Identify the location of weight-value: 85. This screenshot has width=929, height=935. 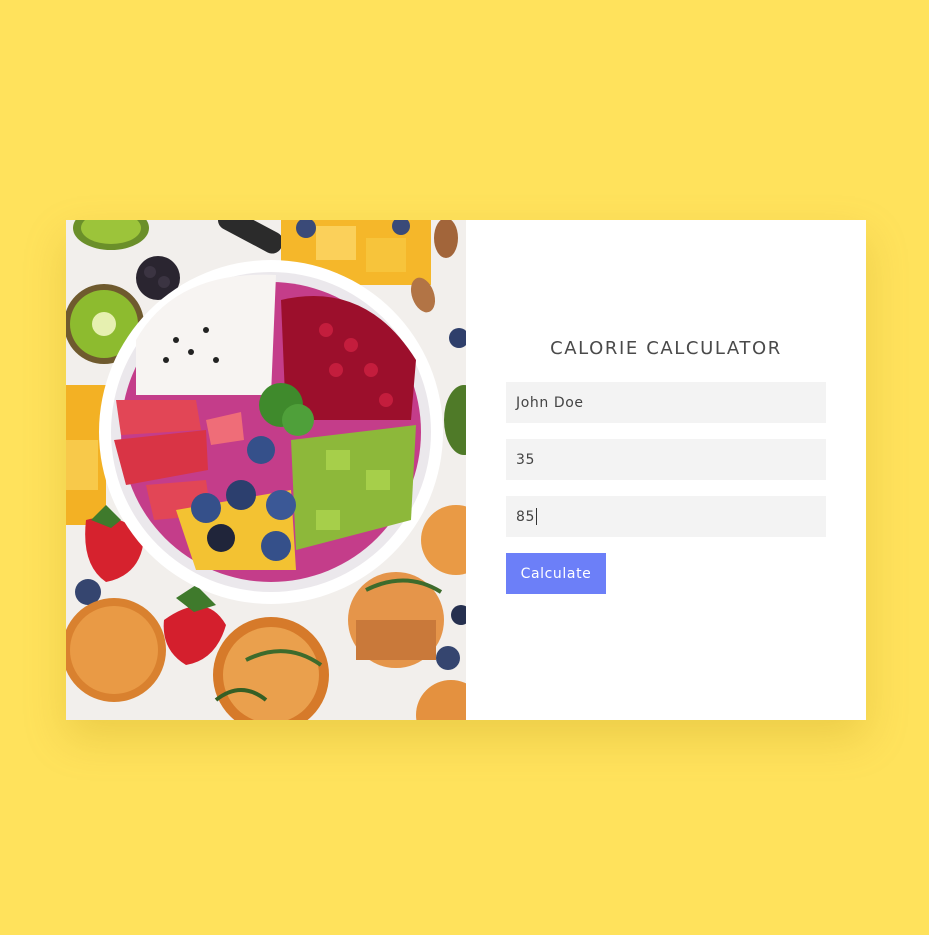
(526, 516).